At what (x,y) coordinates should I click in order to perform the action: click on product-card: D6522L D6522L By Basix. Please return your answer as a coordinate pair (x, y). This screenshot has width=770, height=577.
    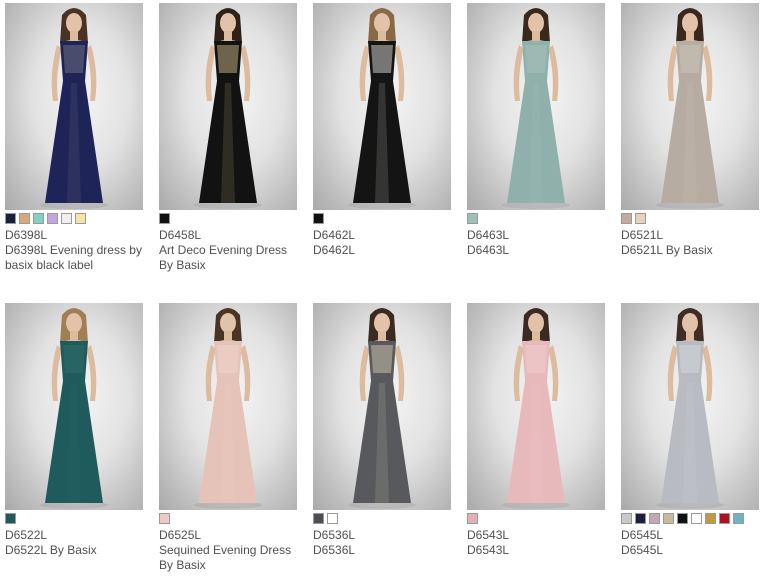
    Looking at the image, I should click on (75, 430).